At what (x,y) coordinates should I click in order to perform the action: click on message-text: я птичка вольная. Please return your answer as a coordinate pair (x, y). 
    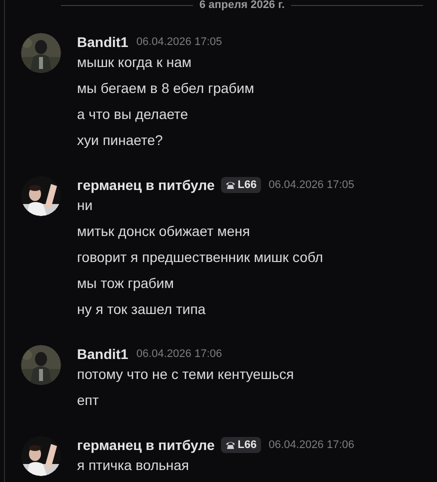
    Looking at the image, I should click on (133, 465).